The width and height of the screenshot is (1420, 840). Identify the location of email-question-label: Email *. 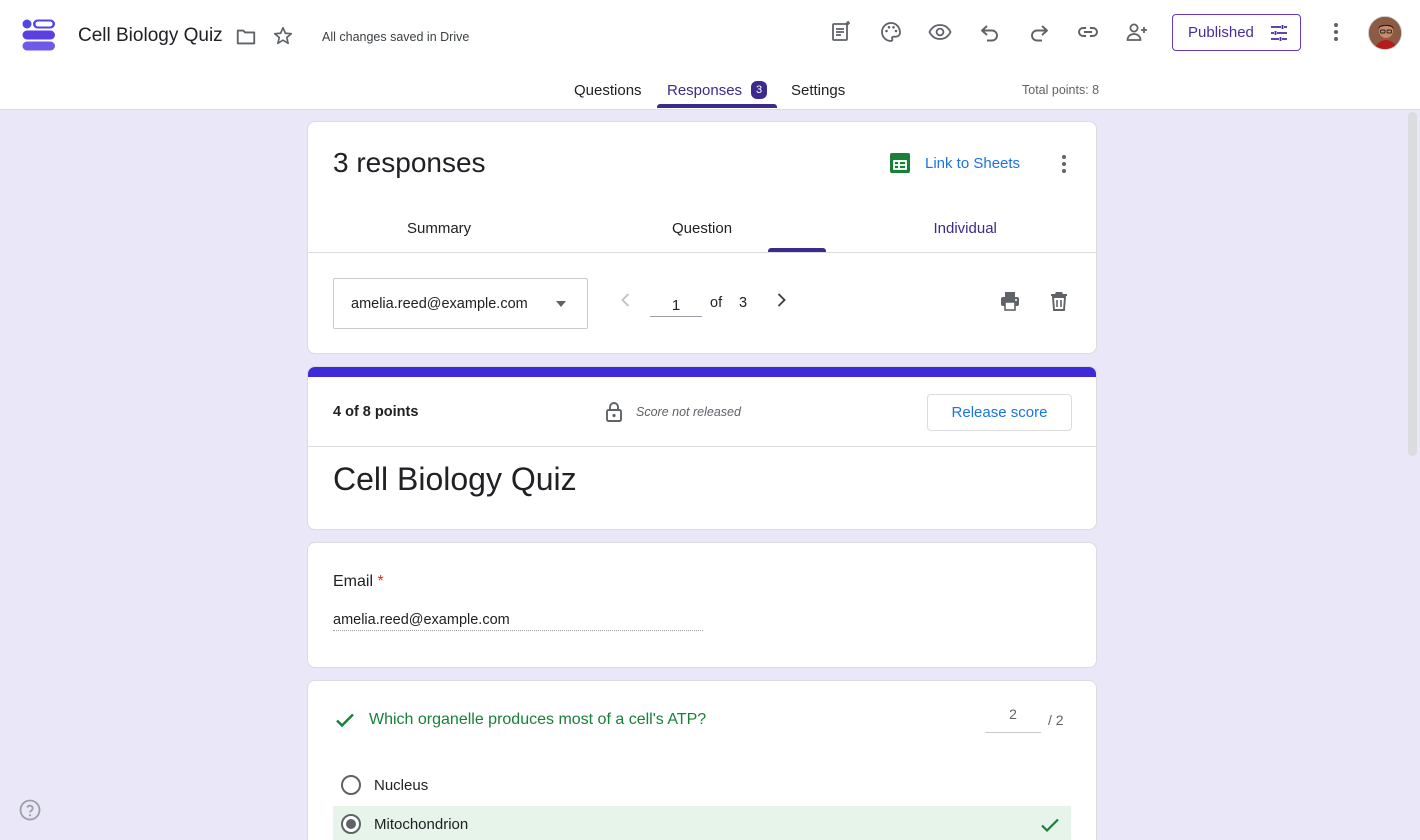
(358, 582).